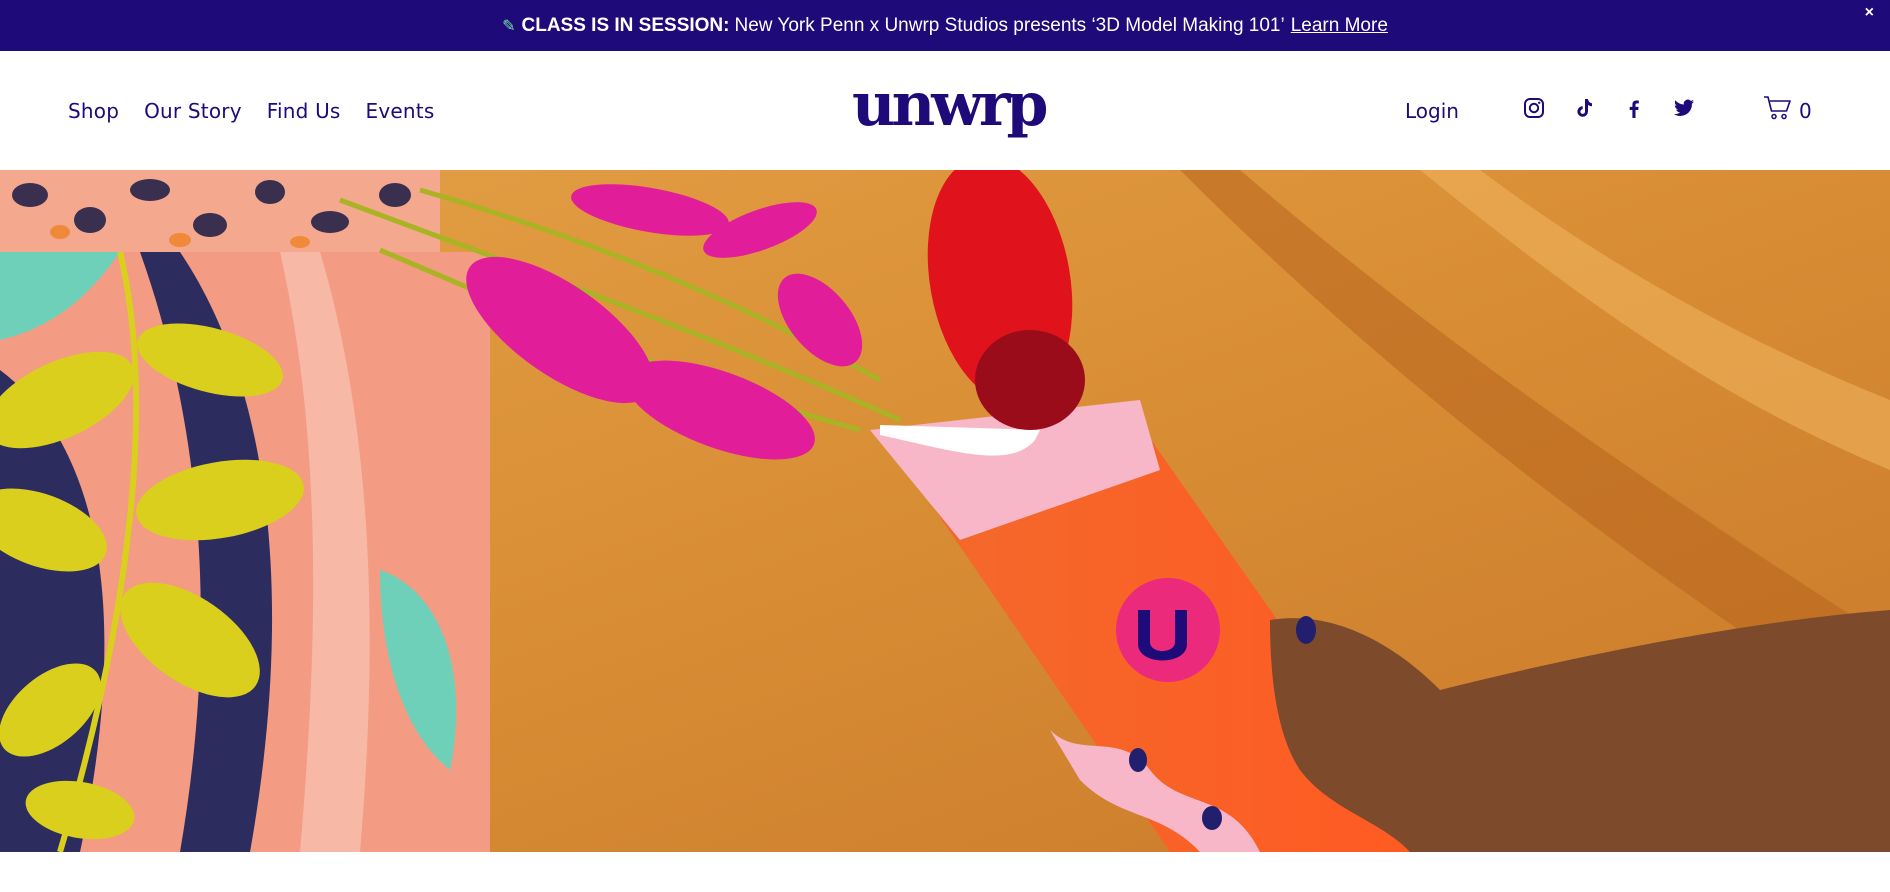 This screenshot has width=1890, height=892. Describe the element at coordinates (625, 25) in the screenshot. I see `announcement-title: CLASS IS IN SESSION:` at that location.